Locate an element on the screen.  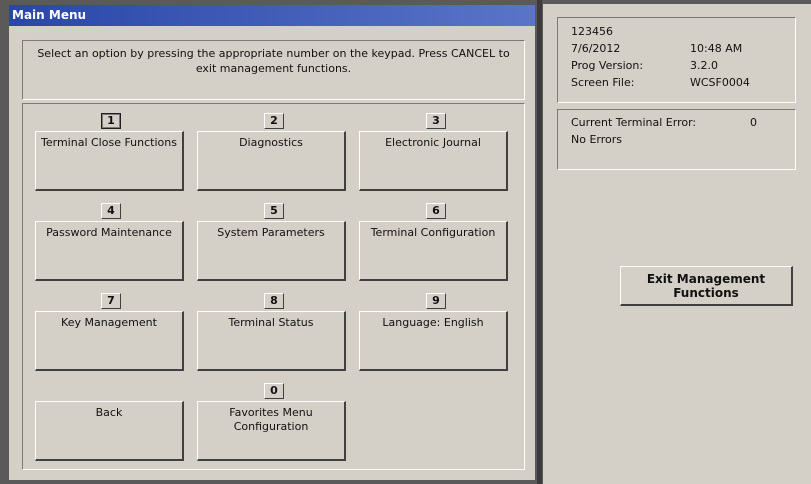
option-language: Language: English is located at coordinates (433, 341).